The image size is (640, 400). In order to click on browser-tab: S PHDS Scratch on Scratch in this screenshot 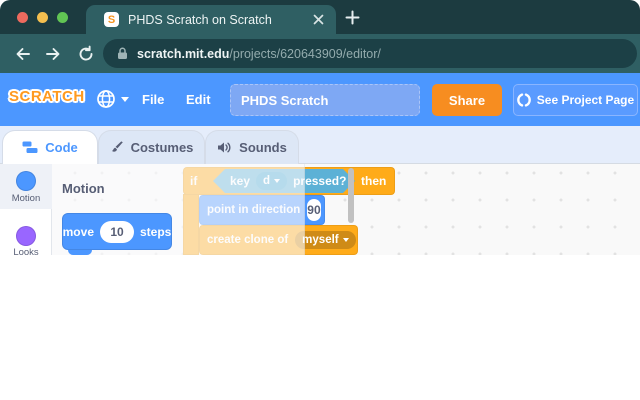, I will do `click(211, 19)`.